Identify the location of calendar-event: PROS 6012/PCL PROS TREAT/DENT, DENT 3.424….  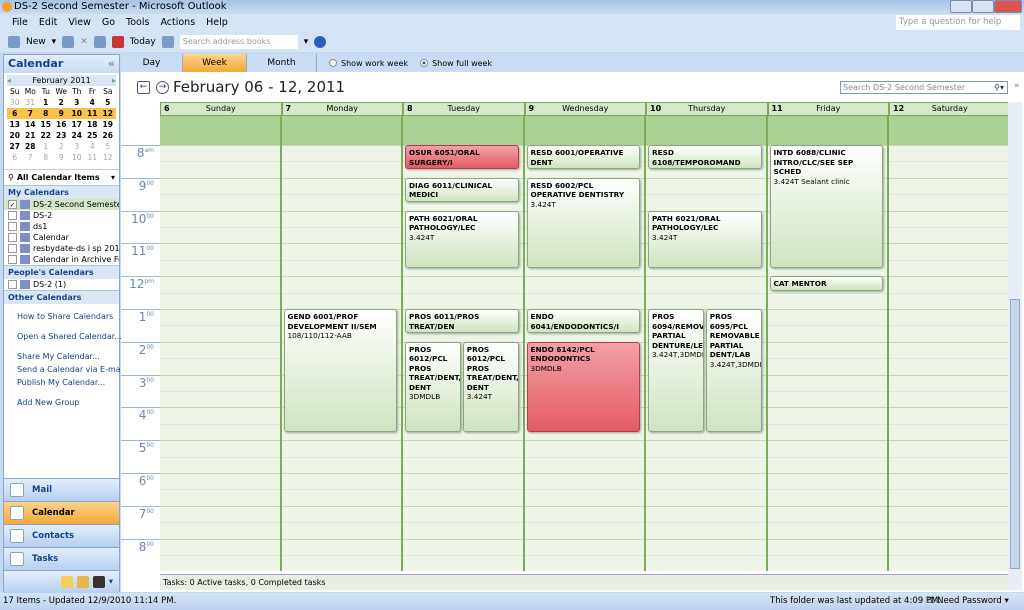
(490, 386).